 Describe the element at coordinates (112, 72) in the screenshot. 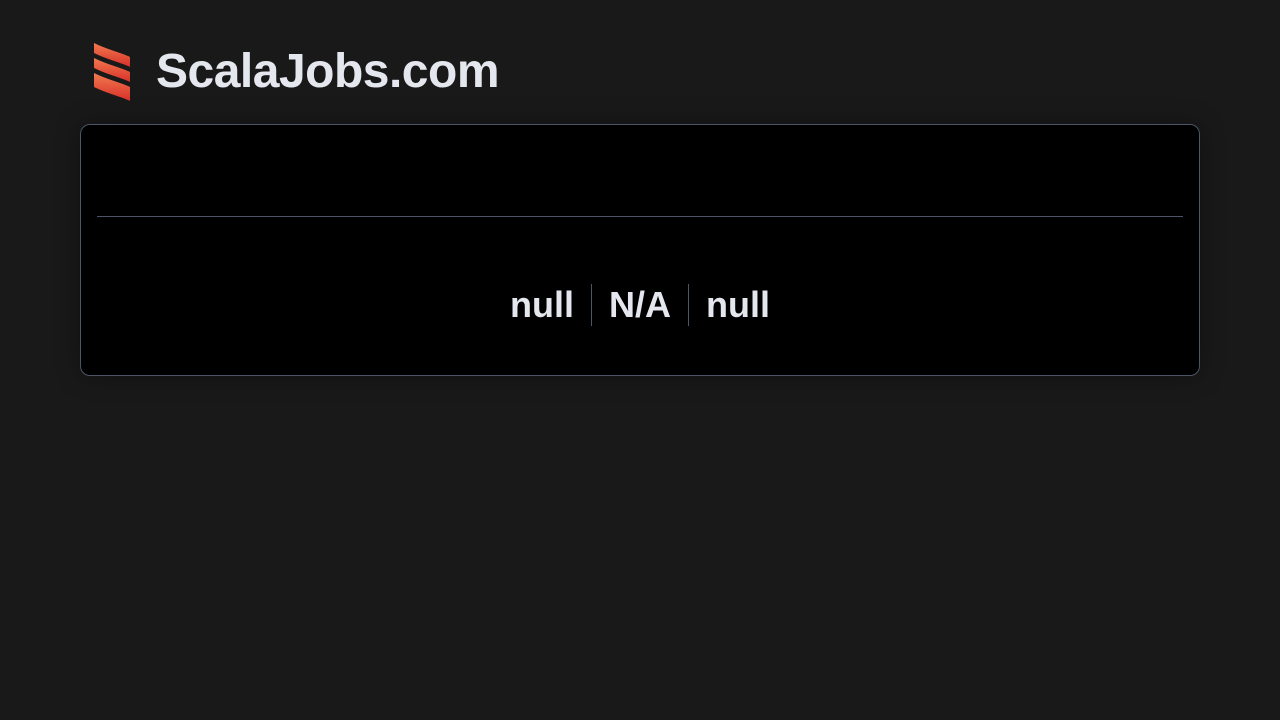

I see `scala-logo-icon` at that location.